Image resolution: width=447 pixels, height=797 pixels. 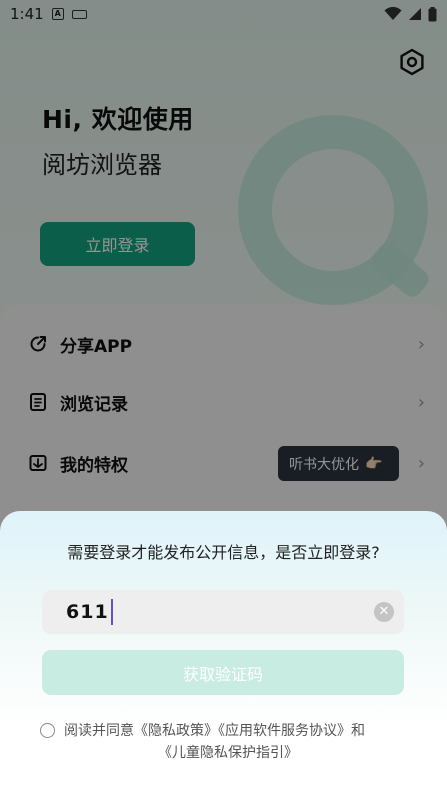 I want to click on phone-input-value: 611, so click(x=87, y=612).